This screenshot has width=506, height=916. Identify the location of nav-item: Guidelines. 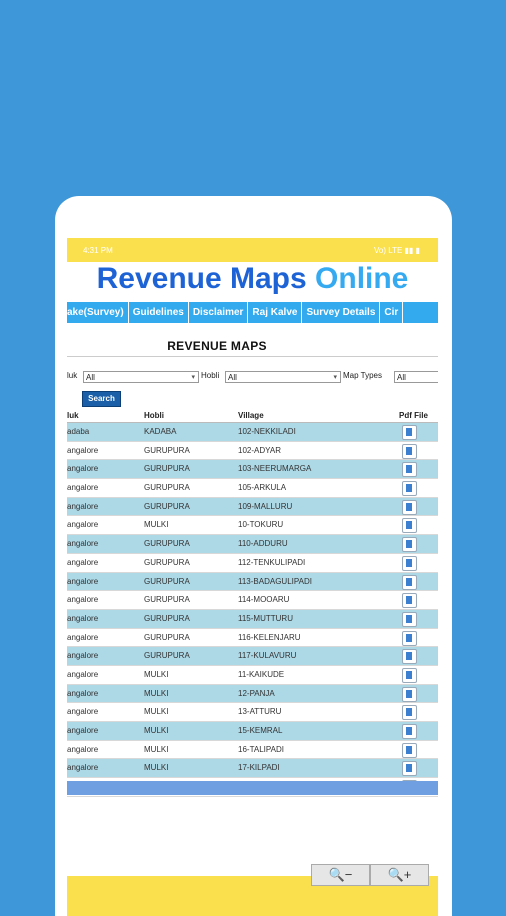
(159, 312).